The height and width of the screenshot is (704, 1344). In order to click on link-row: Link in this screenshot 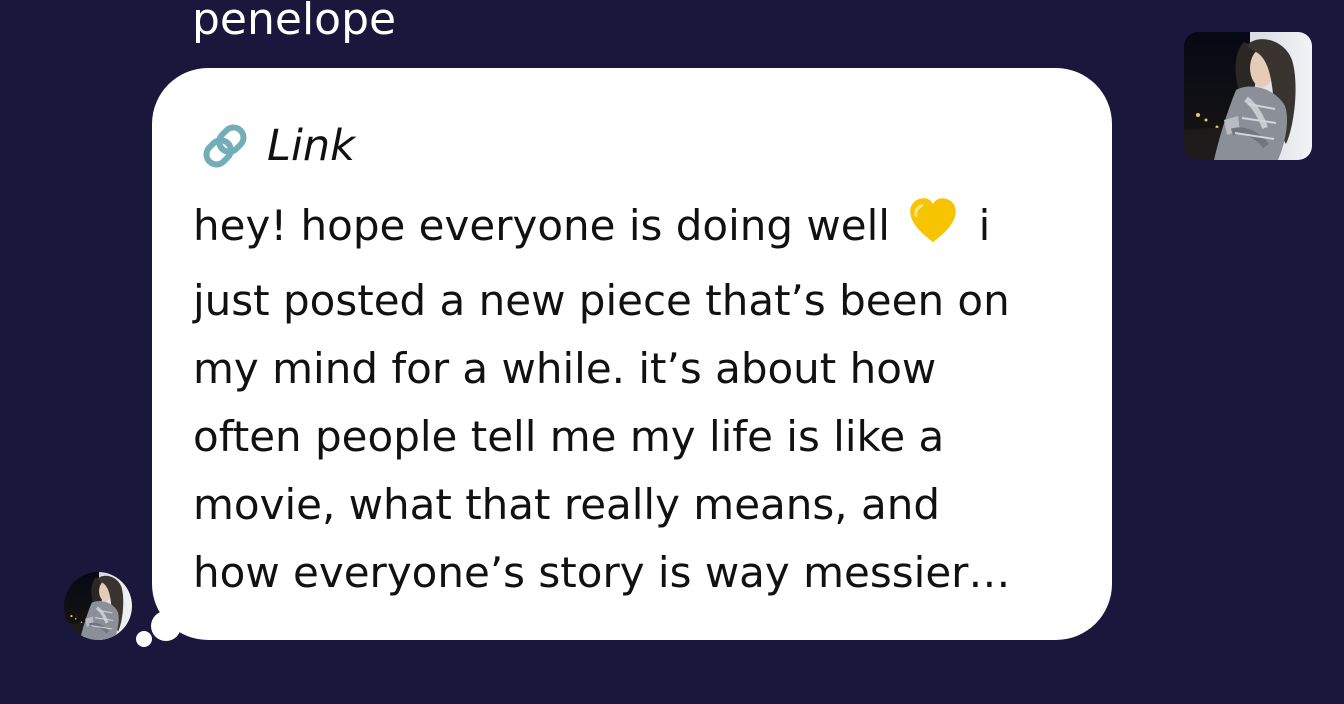, I will do `click(632, 146)`.